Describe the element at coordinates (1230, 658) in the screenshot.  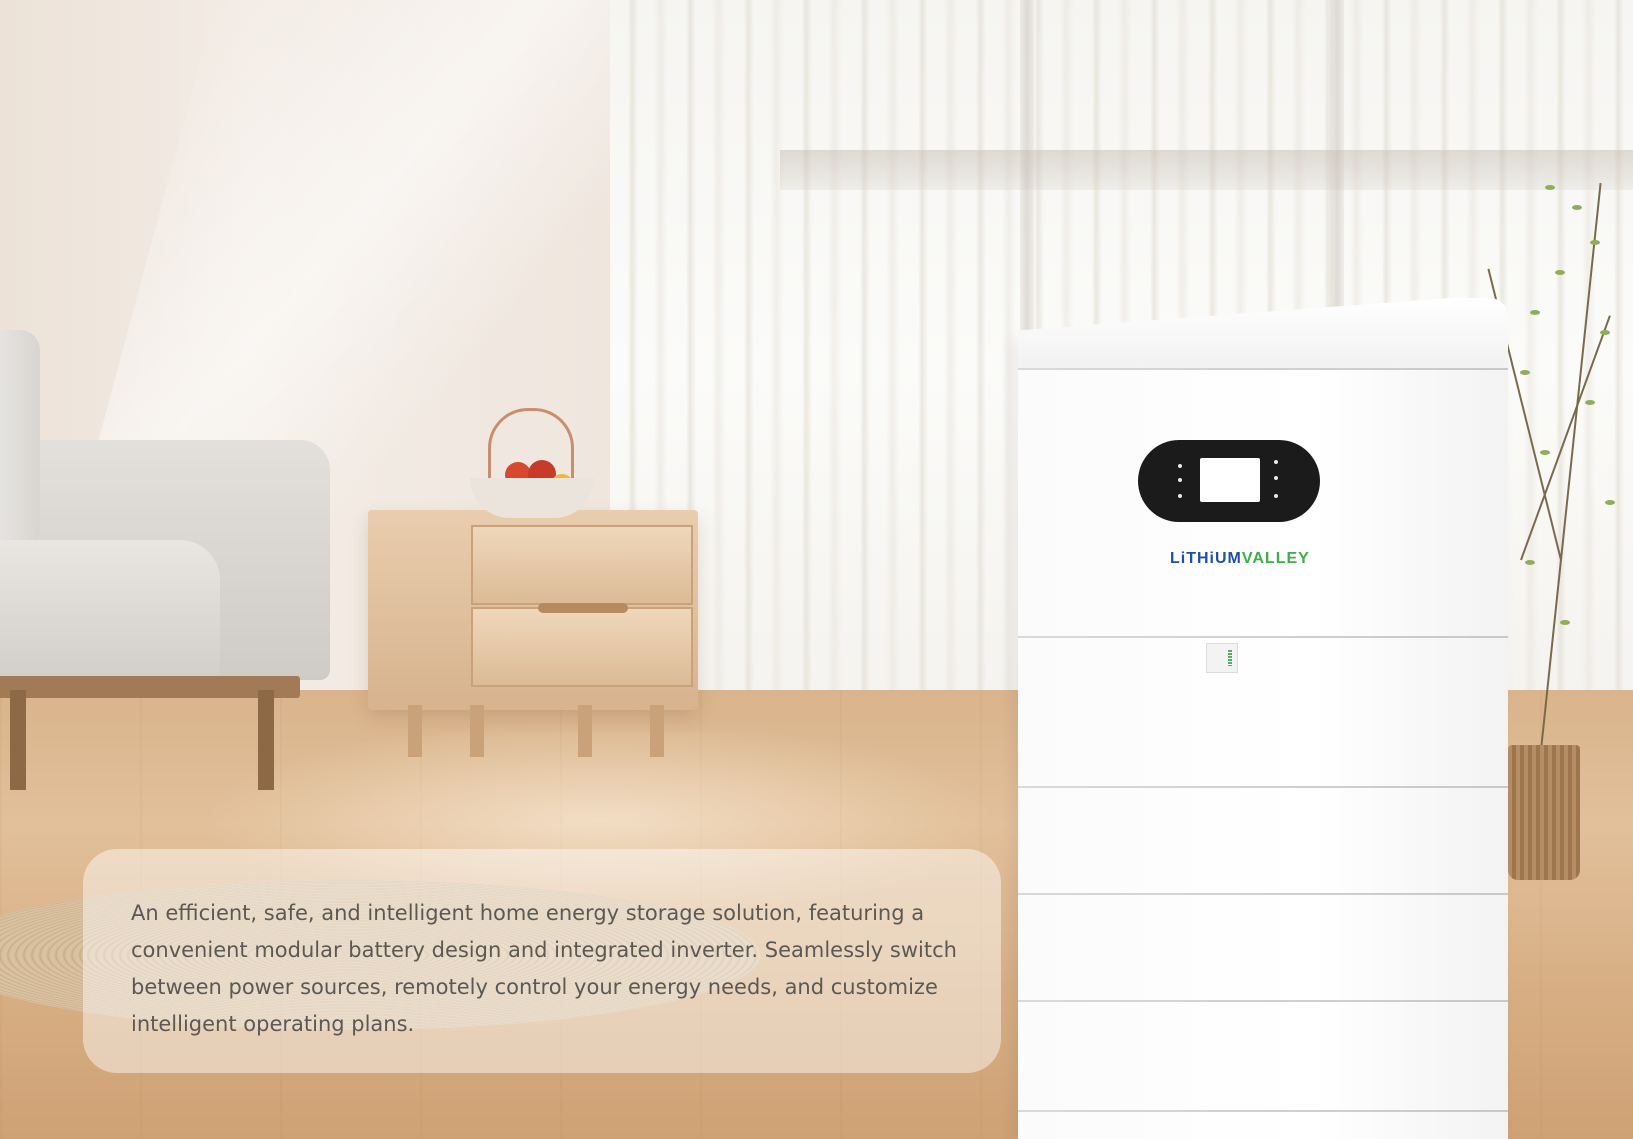
I see `battery-level-indicator` at that location.